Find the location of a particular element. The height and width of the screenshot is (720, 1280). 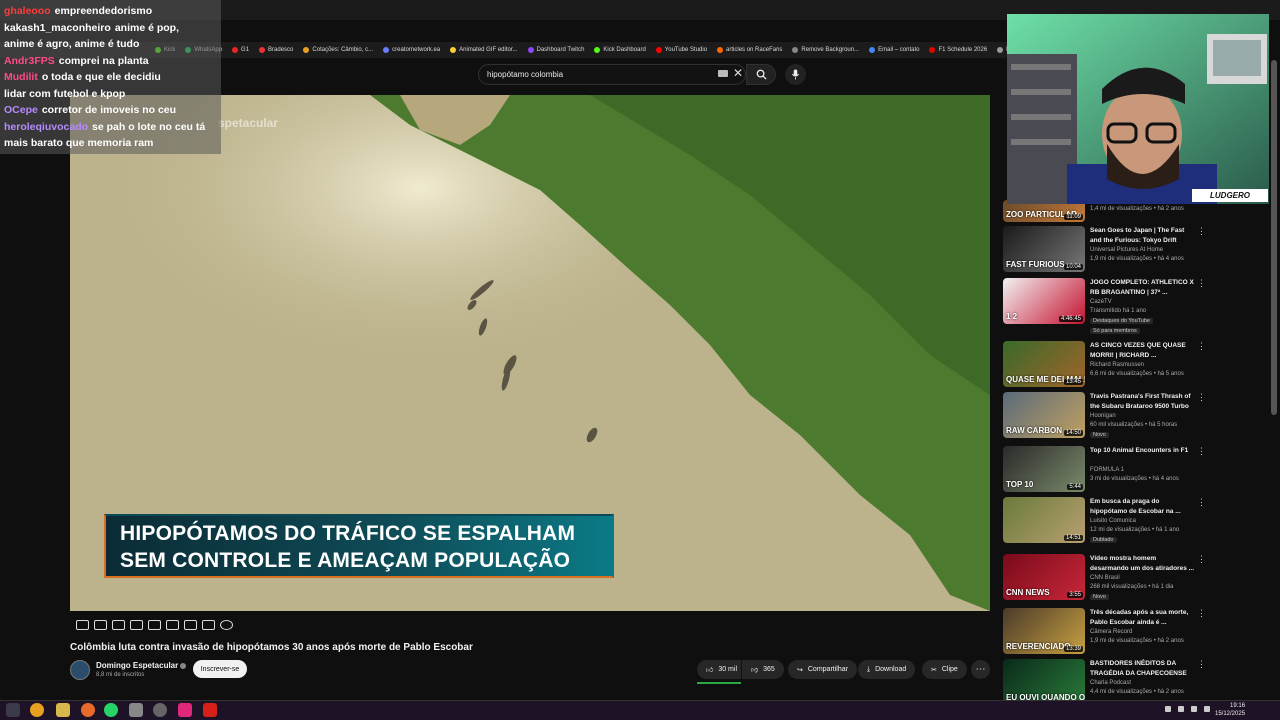

loop-icon is located at coordinates (82, 625).